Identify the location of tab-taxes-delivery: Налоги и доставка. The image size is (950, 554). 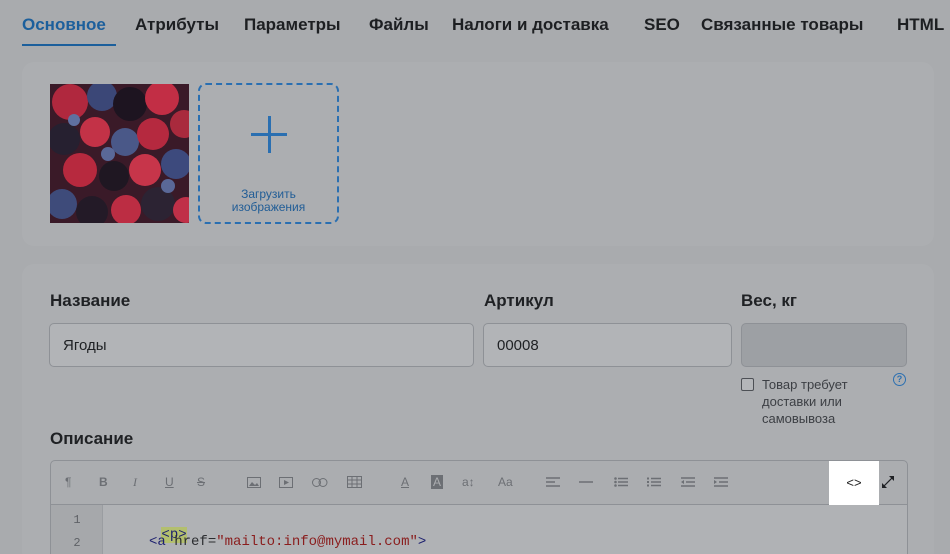
(530, 25).